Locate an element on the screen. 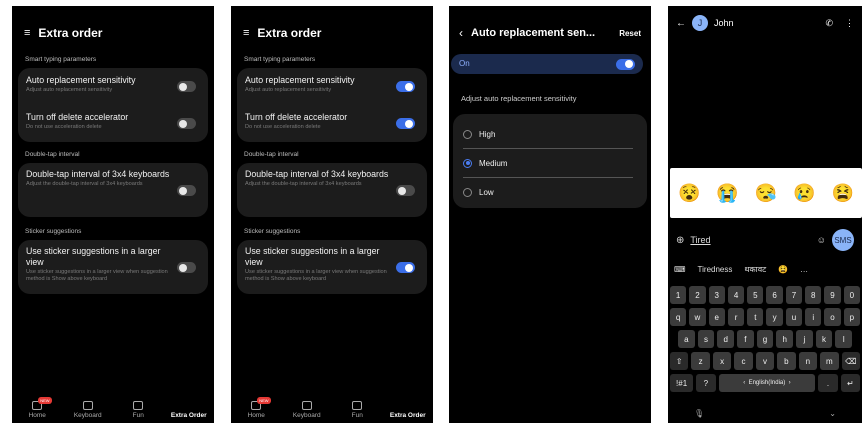 This screenshot has height=423, width=862. emoji-suggestion-icon: 😫 is located at coordinates (783, 269).